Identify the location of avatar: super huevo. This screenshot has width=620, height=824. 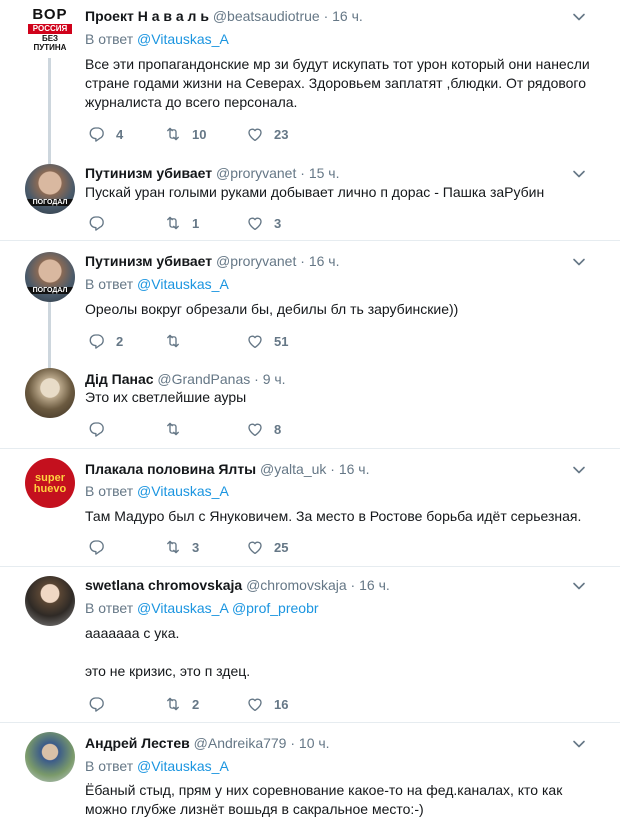
(50, 483).